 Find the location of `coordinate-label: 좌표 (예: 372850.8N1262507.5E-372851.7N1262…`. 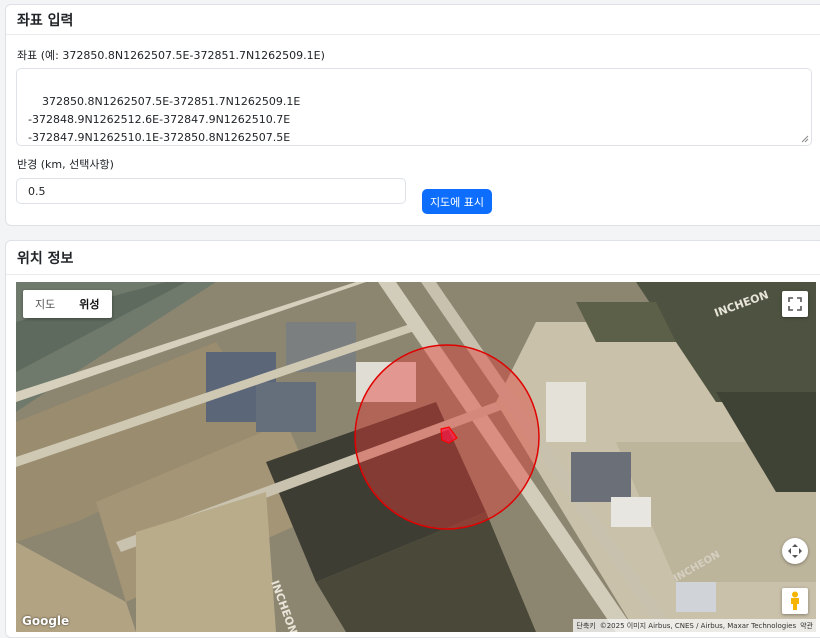

coordinate-label: 좌표 (예: 372850.8N1262507.5E-372851.7N1262… is located at coordinates (171, 55).